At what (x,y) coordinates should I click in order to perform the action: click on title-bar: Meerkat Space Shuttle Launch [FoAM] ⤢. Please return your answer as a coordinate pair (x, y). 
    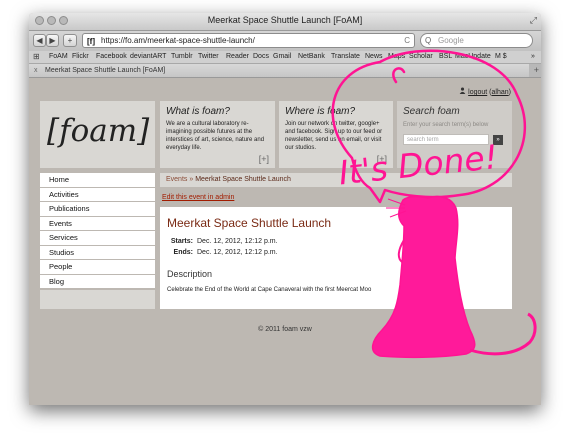
    Looking at the image, I should click on (285, 22).